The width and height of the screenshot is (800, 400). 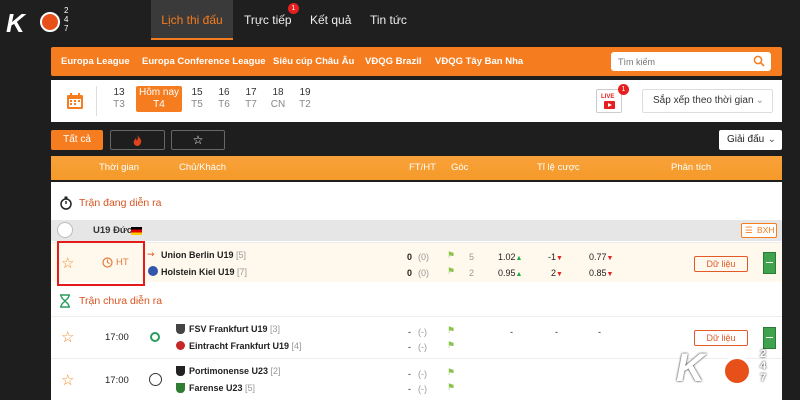 I want to click on nav-ket-qua: Kết quả, so click(x=330, y=20).